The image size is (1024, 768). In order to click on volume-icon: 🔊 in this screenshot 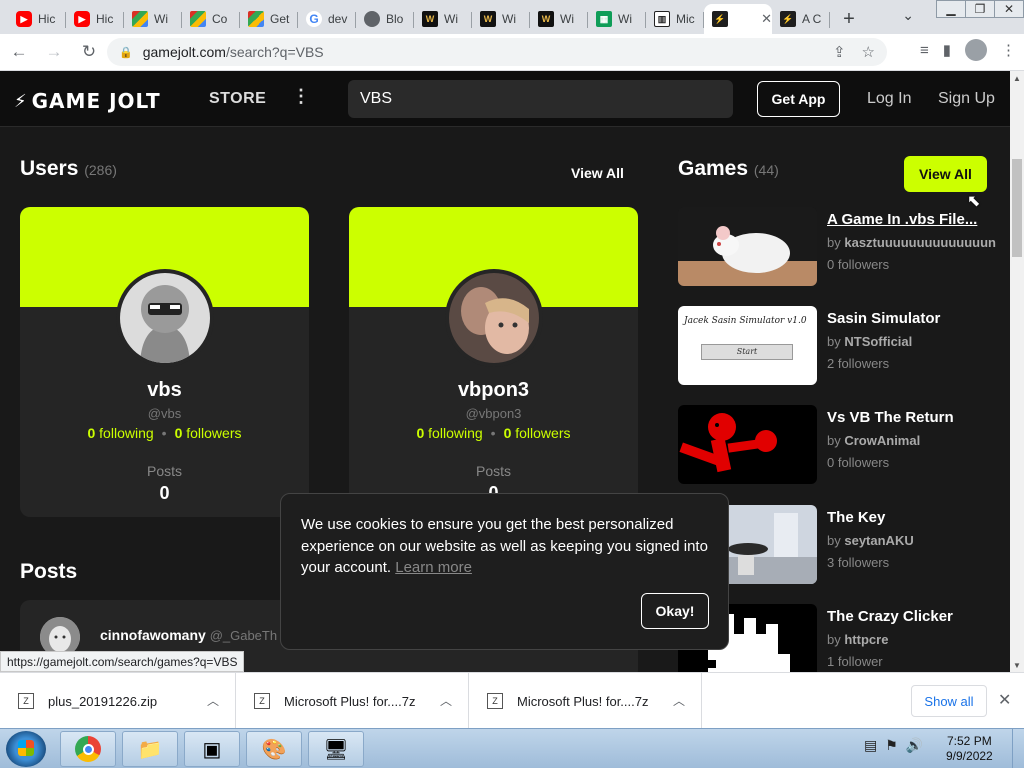, I will do `click(914, 745)`.